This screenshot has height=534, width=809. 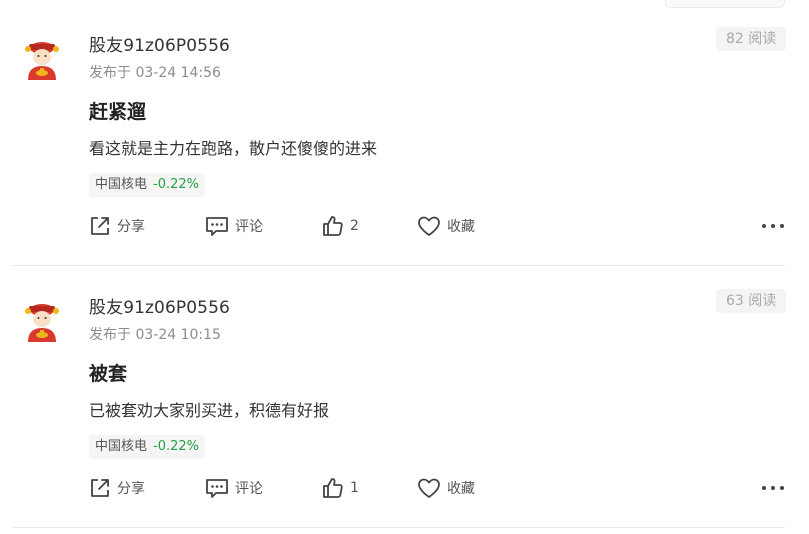 I want to click on like-button: 1, so click(x=340, y=488).